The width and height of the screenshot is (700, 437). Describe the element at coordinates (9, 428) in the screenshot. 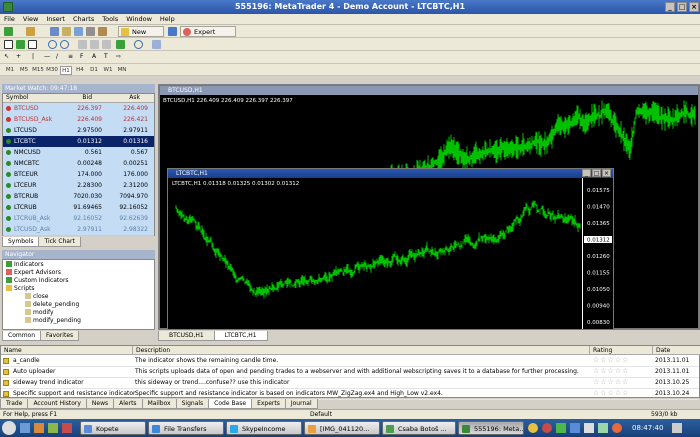

I see `start-menu-icon` at that location.